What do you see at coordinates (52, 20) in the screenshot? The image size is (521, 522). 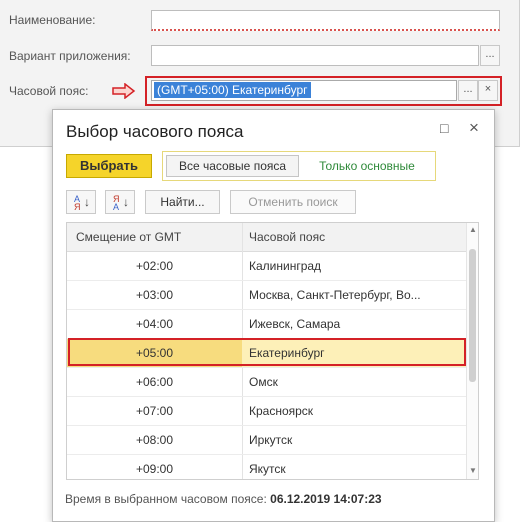 I see `name-label: Наименование:` at bounding box center [52, 20].